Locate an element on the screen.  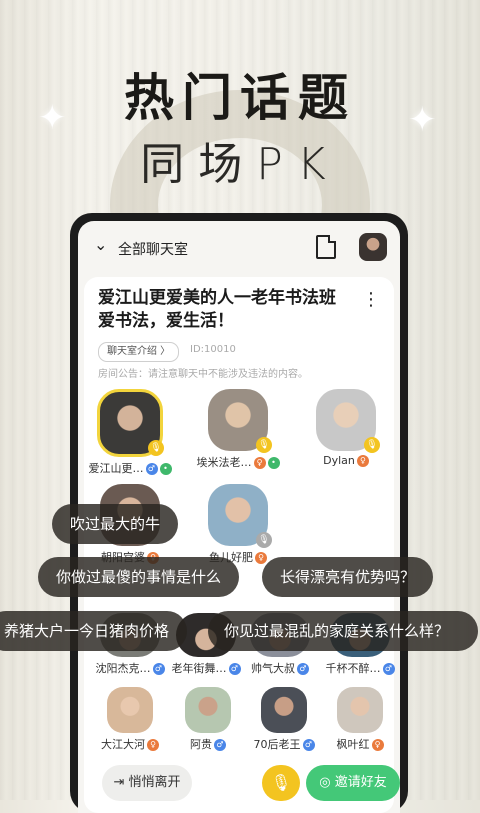
user-avatar is located at coordinates (373, 247).